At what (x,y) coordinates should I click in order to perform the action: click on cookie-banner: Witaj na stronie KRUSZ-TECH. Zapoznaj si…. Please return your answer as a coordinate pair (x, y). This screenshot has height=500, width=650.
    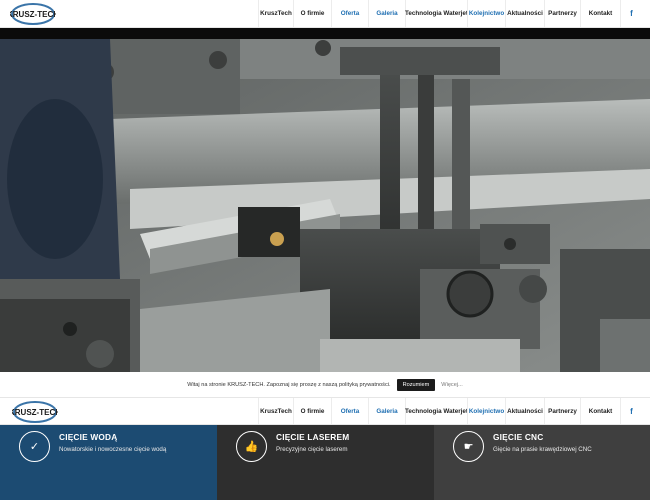
    Looking at the image, I should click on (325, 384).